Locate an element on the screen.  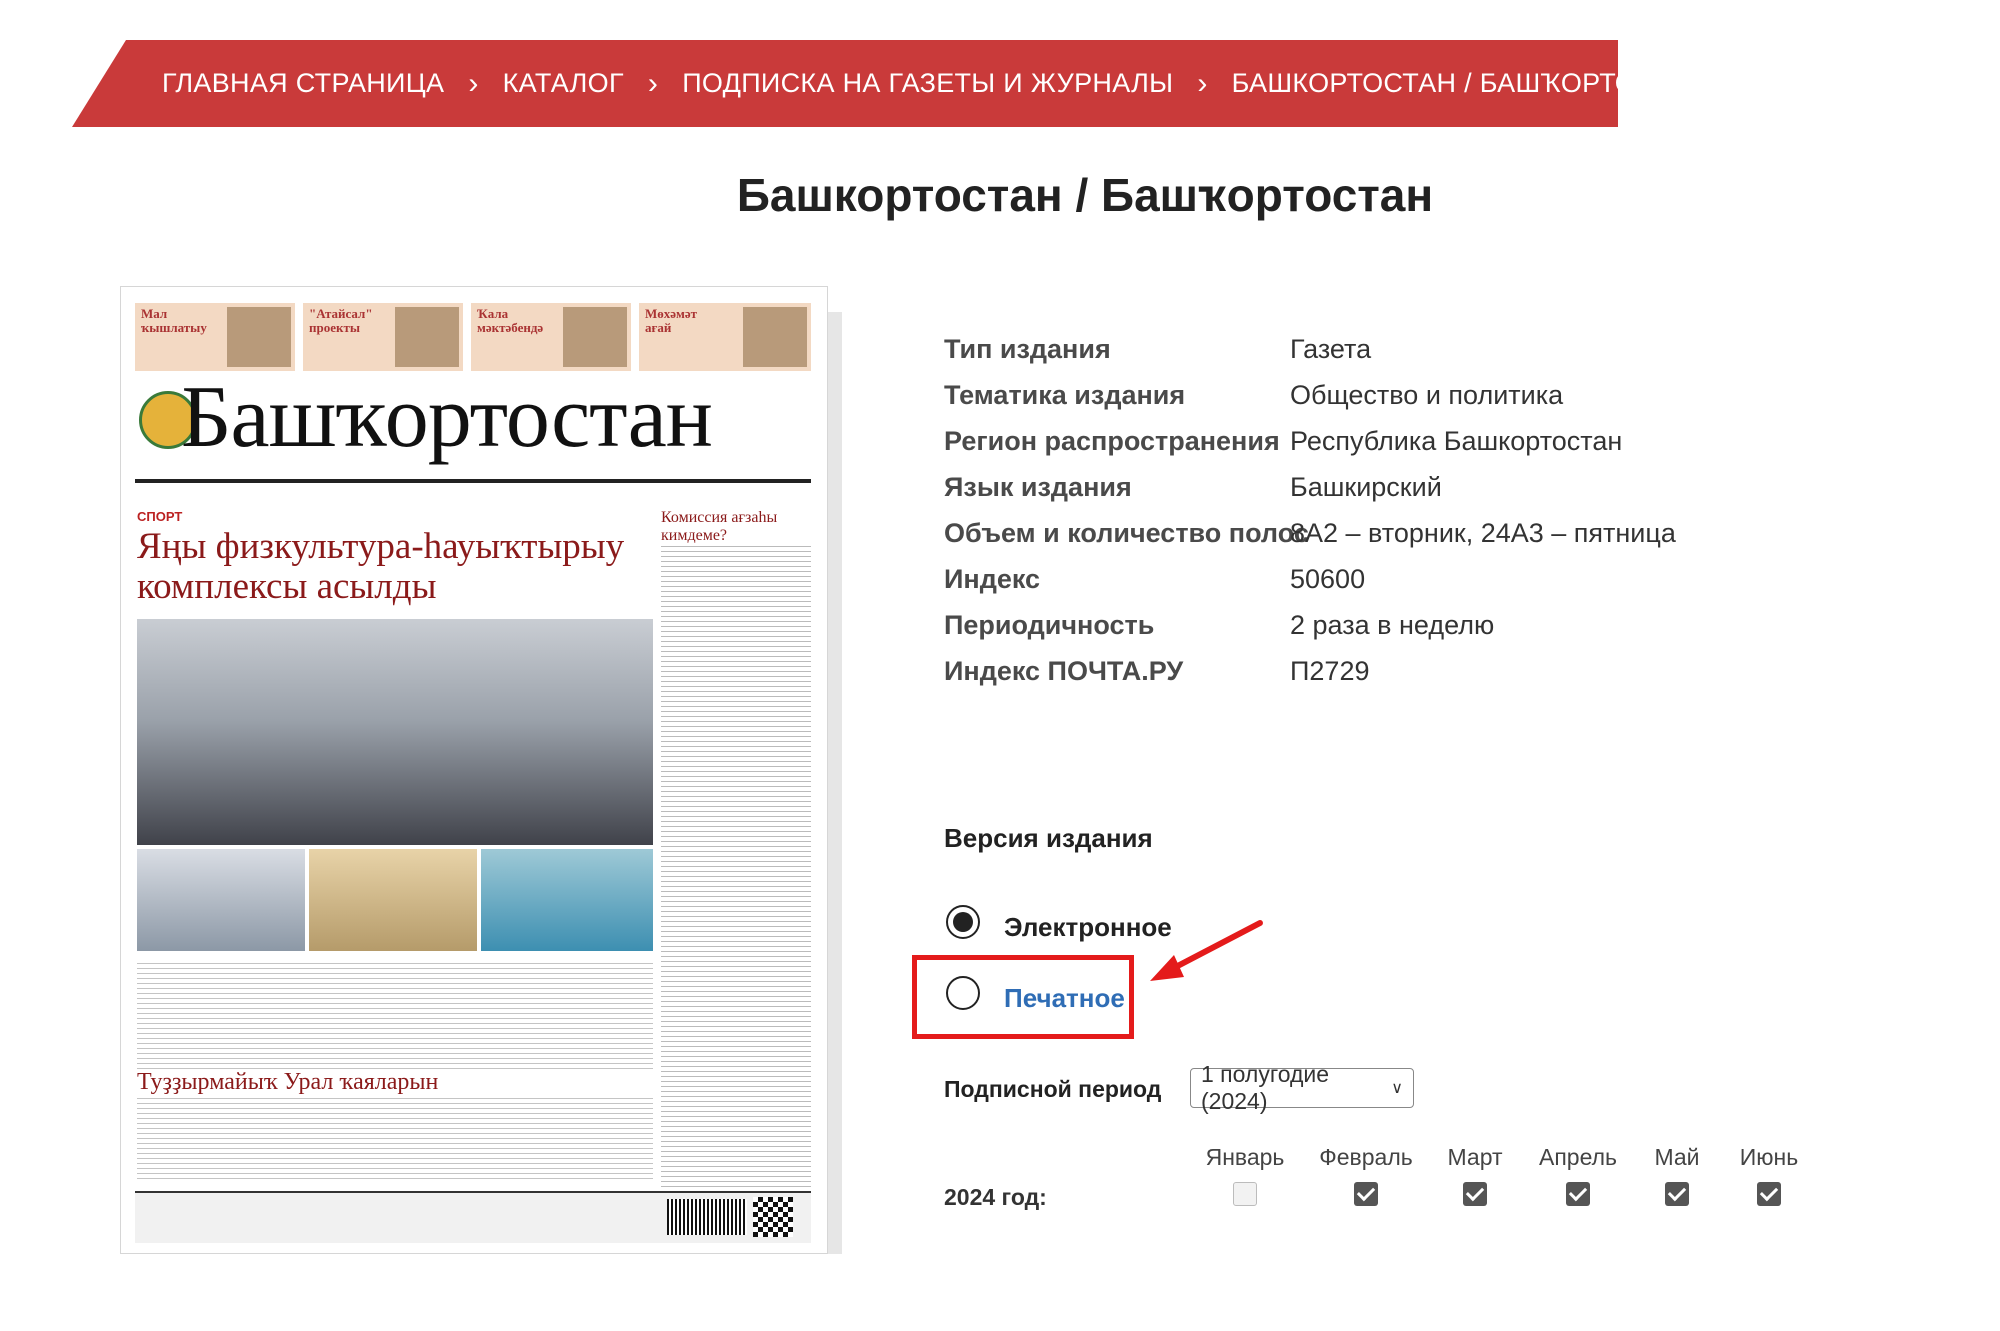
breadcrumb-catalog-link: КАТАЛОГ is located at coordinates (563, 83).